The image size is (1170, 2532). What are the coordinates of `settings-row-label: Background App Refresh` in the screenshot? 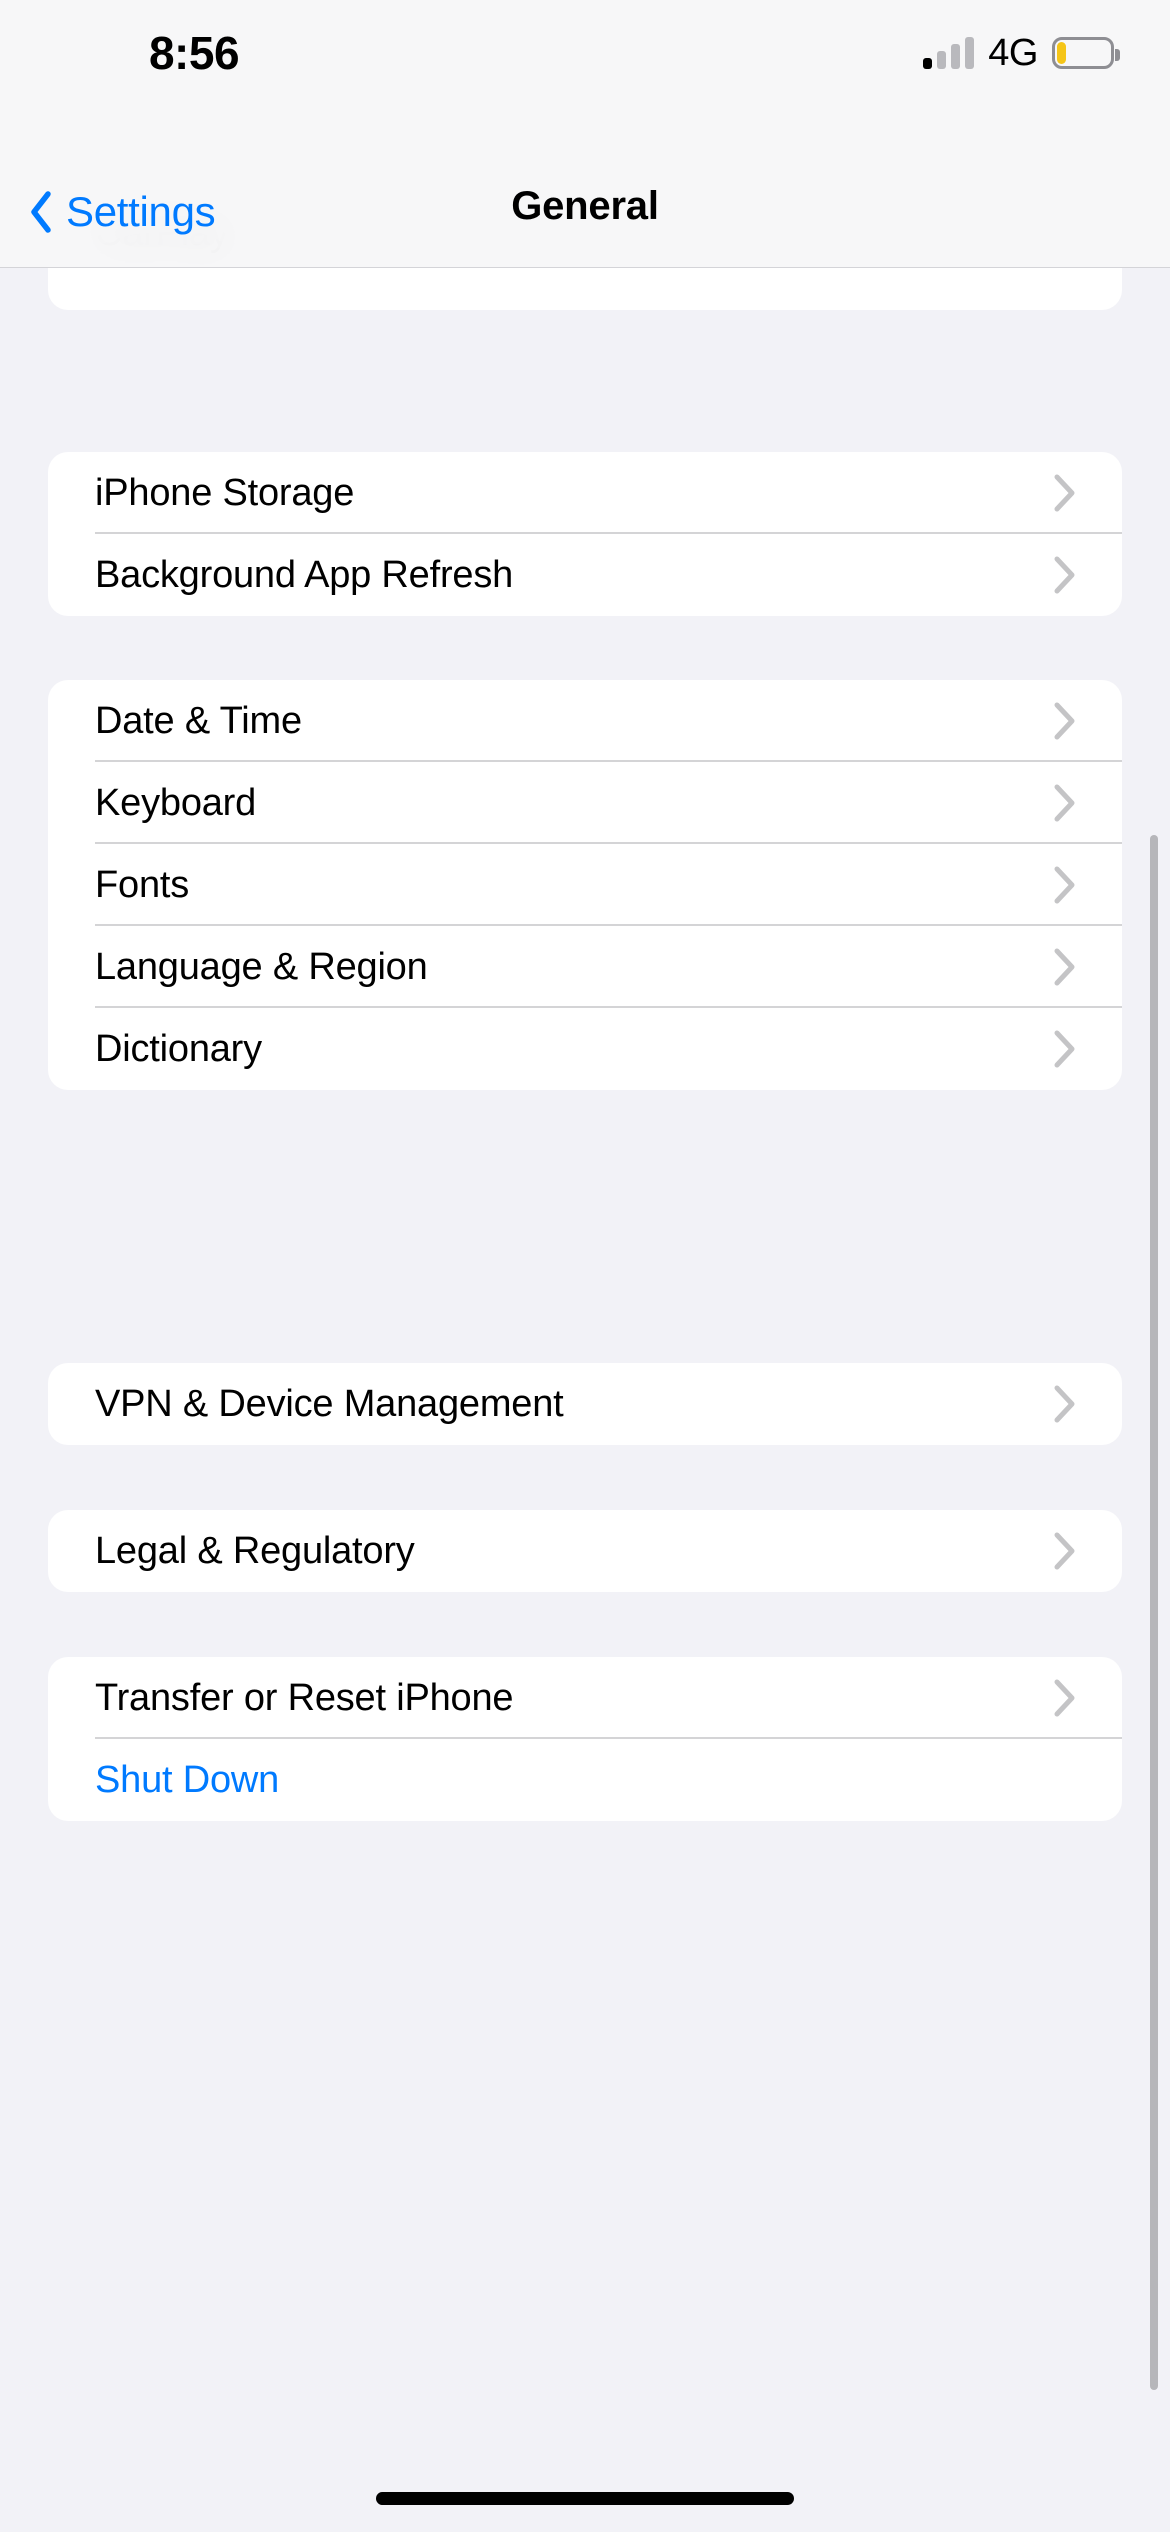 It's located at (304, 575).